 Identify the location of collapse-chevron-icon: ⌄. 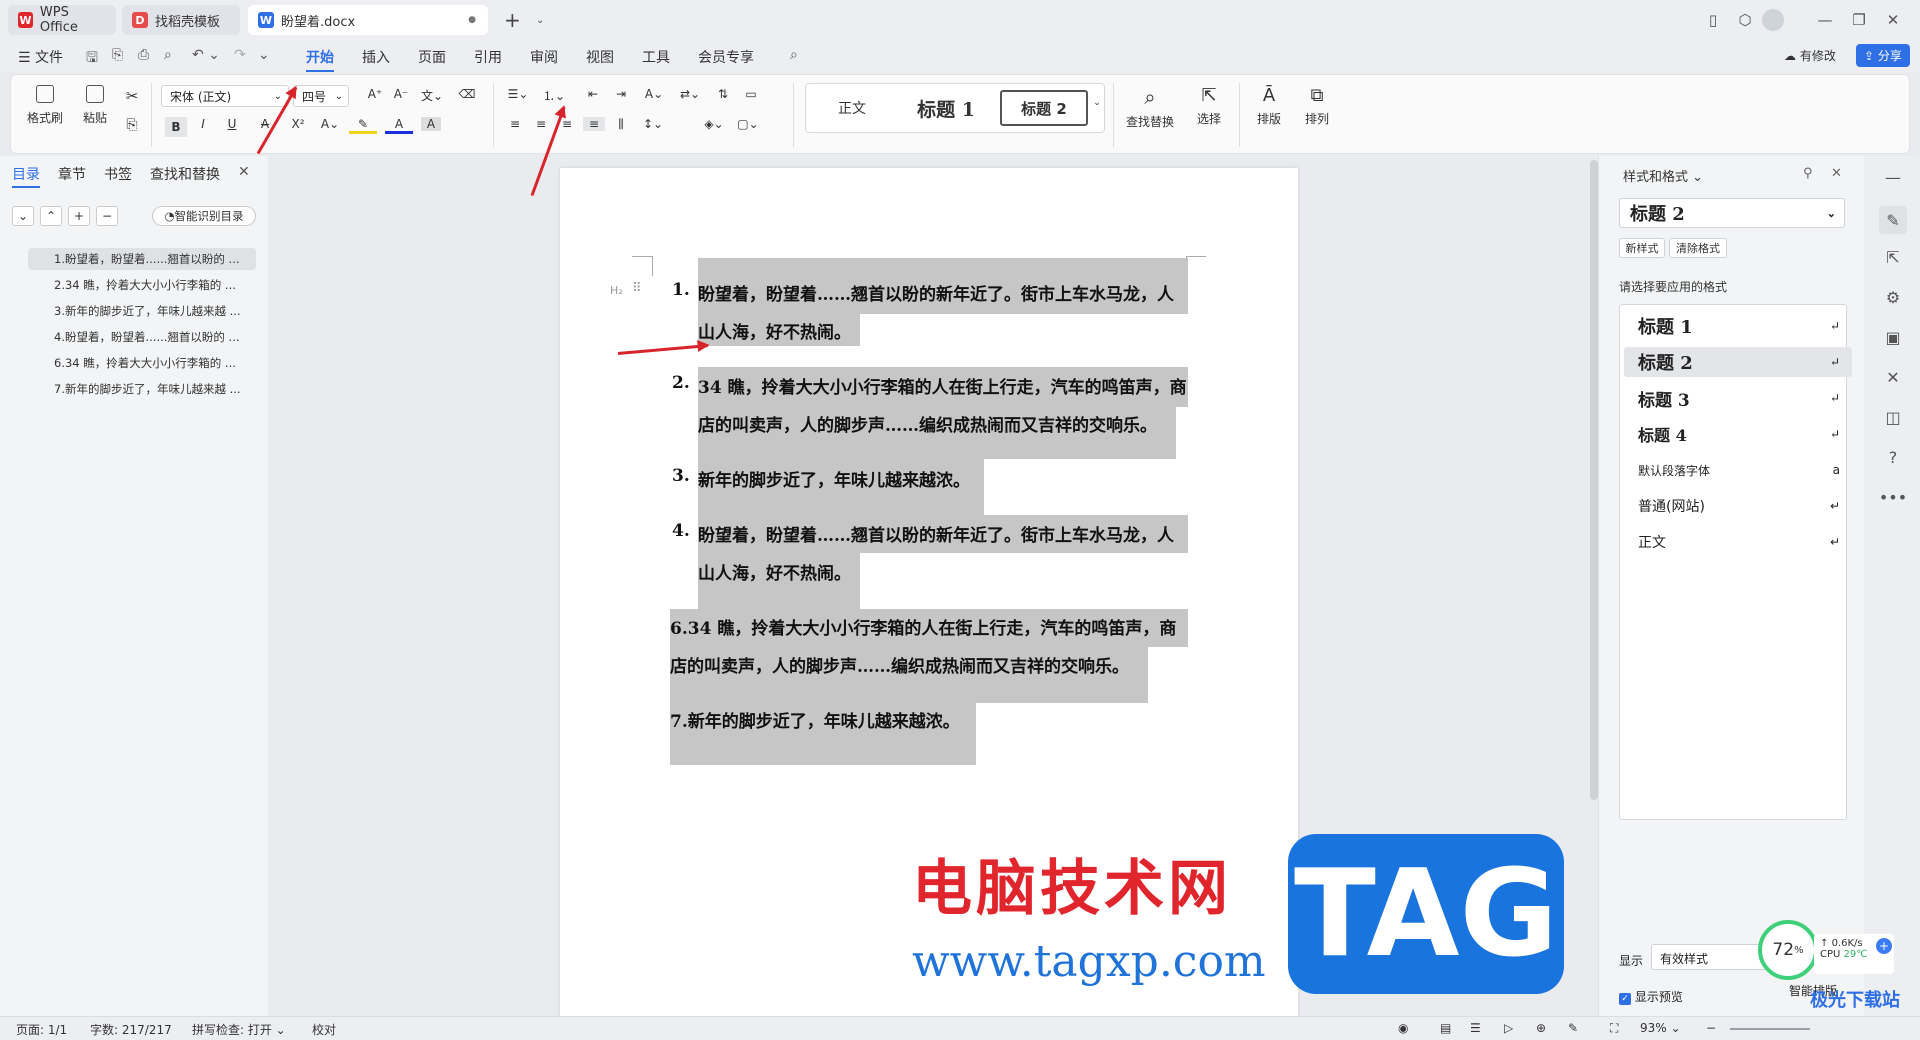
(23, 216).